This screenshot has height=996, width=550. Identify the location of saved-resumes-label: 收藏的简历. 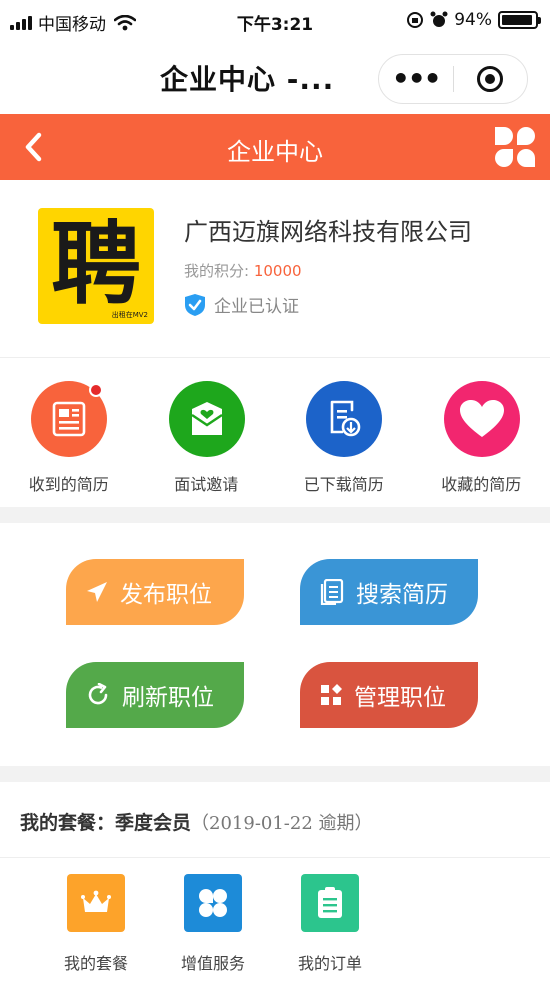
(481, 484).